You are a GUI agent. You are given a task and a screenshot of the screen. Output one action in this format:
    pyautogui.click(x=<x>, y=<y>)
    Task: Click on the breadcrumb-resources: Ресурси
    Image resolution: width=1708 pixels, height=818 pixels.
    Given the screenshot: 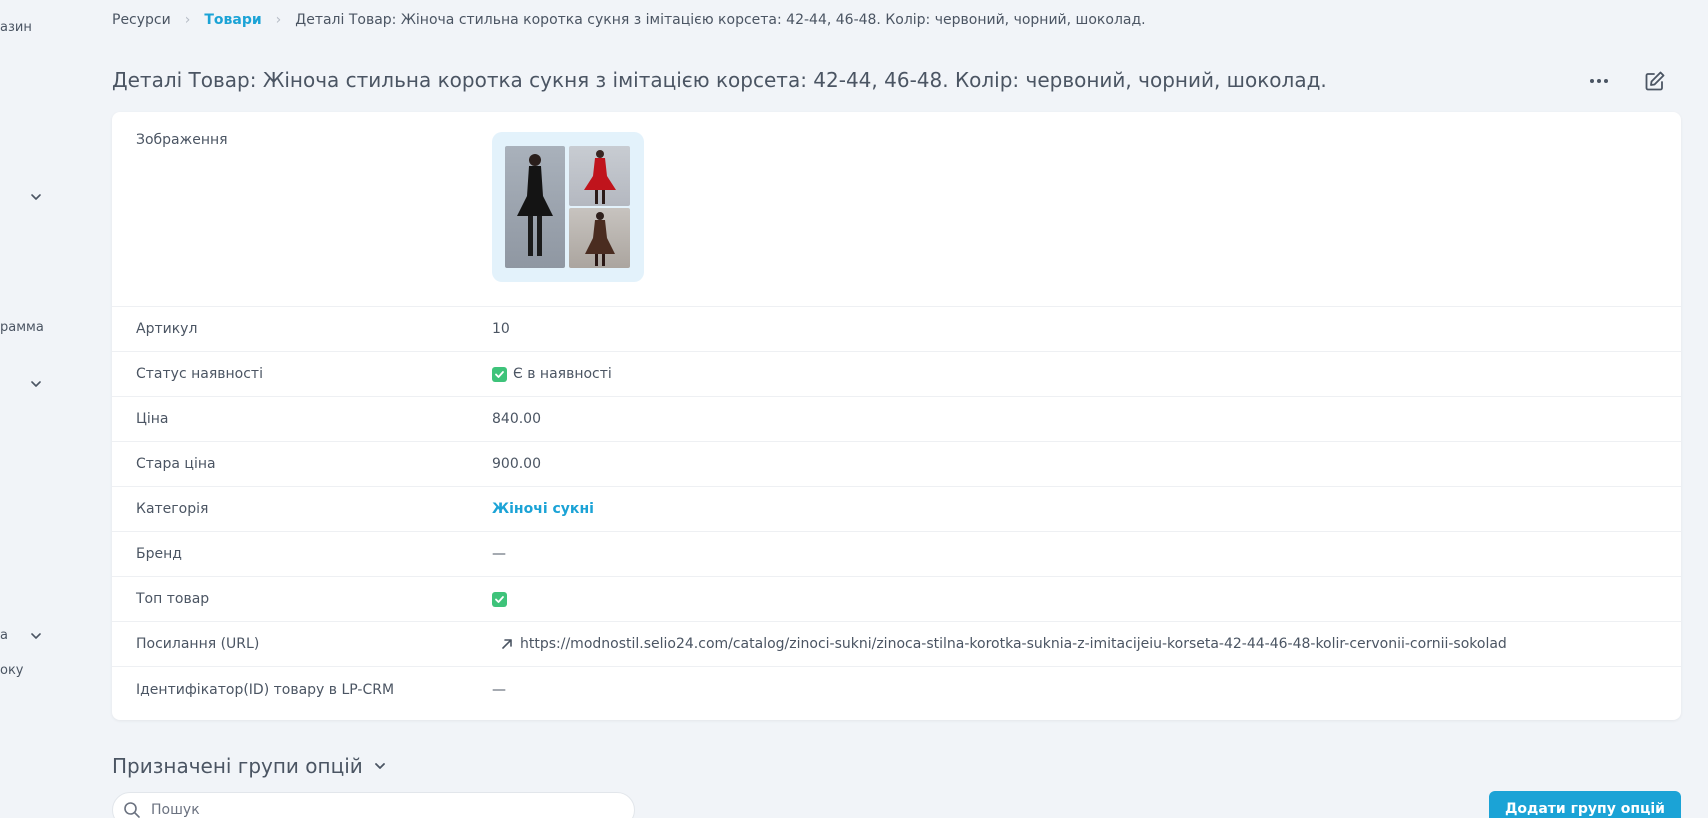 What is the action you would take?
    pyautogui.click(x=141, y=20)
    